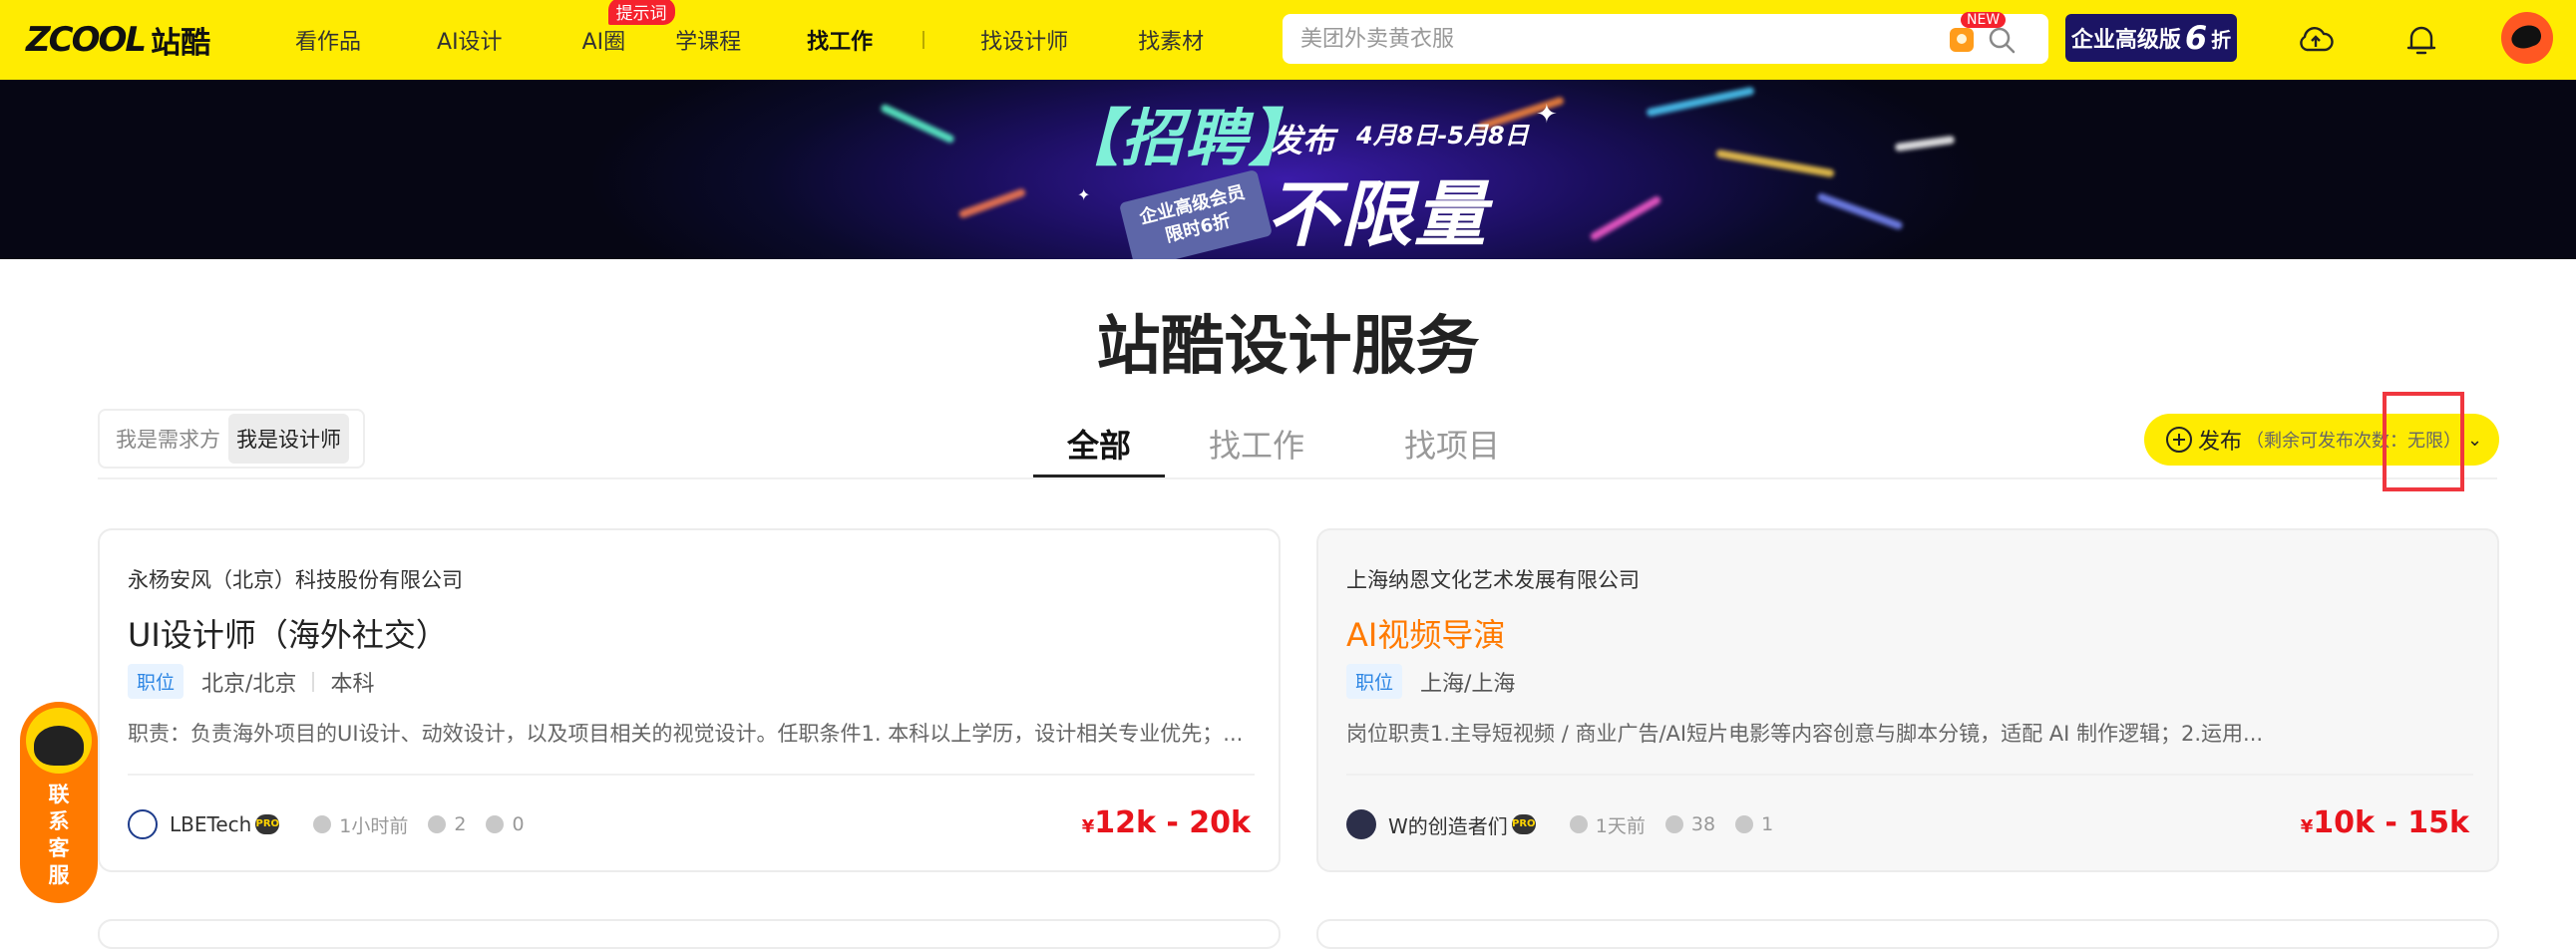  What do you see at coordinates (2316, 40) in the screenshot?
I see `upload-cloud-icon` at bounding box center [2316, 40].